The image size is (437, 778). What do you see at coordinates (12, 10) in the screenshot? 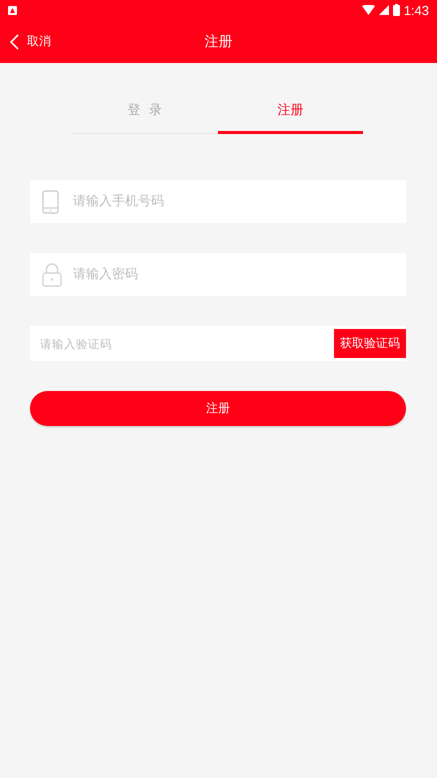
I see `notification-icon` at bounding box center [12, 10].